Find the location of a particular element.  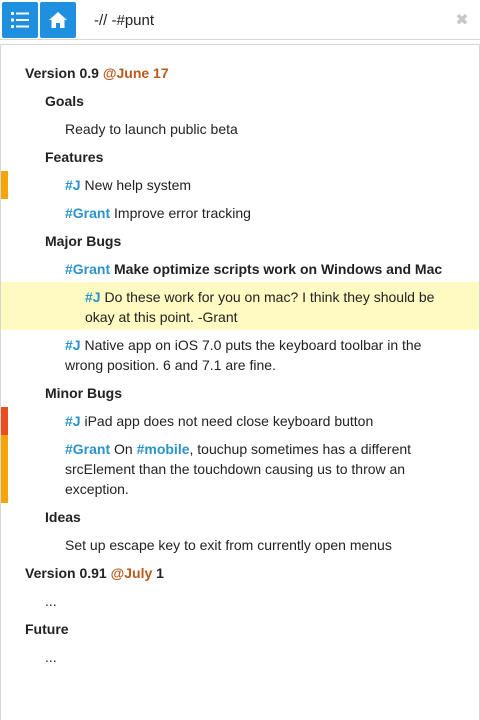

outline-item-version-0-9: Version 0.9 @June 17 is located at coordinates (97, 73).